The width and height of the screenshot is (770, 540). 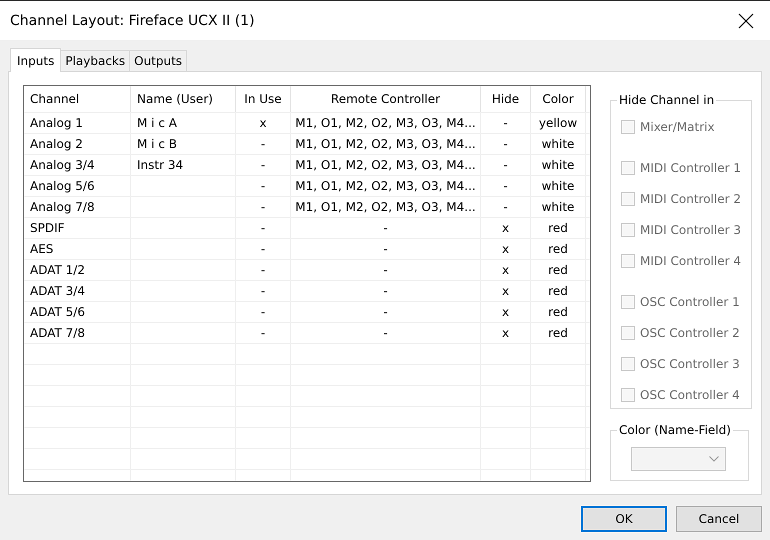 I want to click on table-cell: AES, so click(x=77, y=249).